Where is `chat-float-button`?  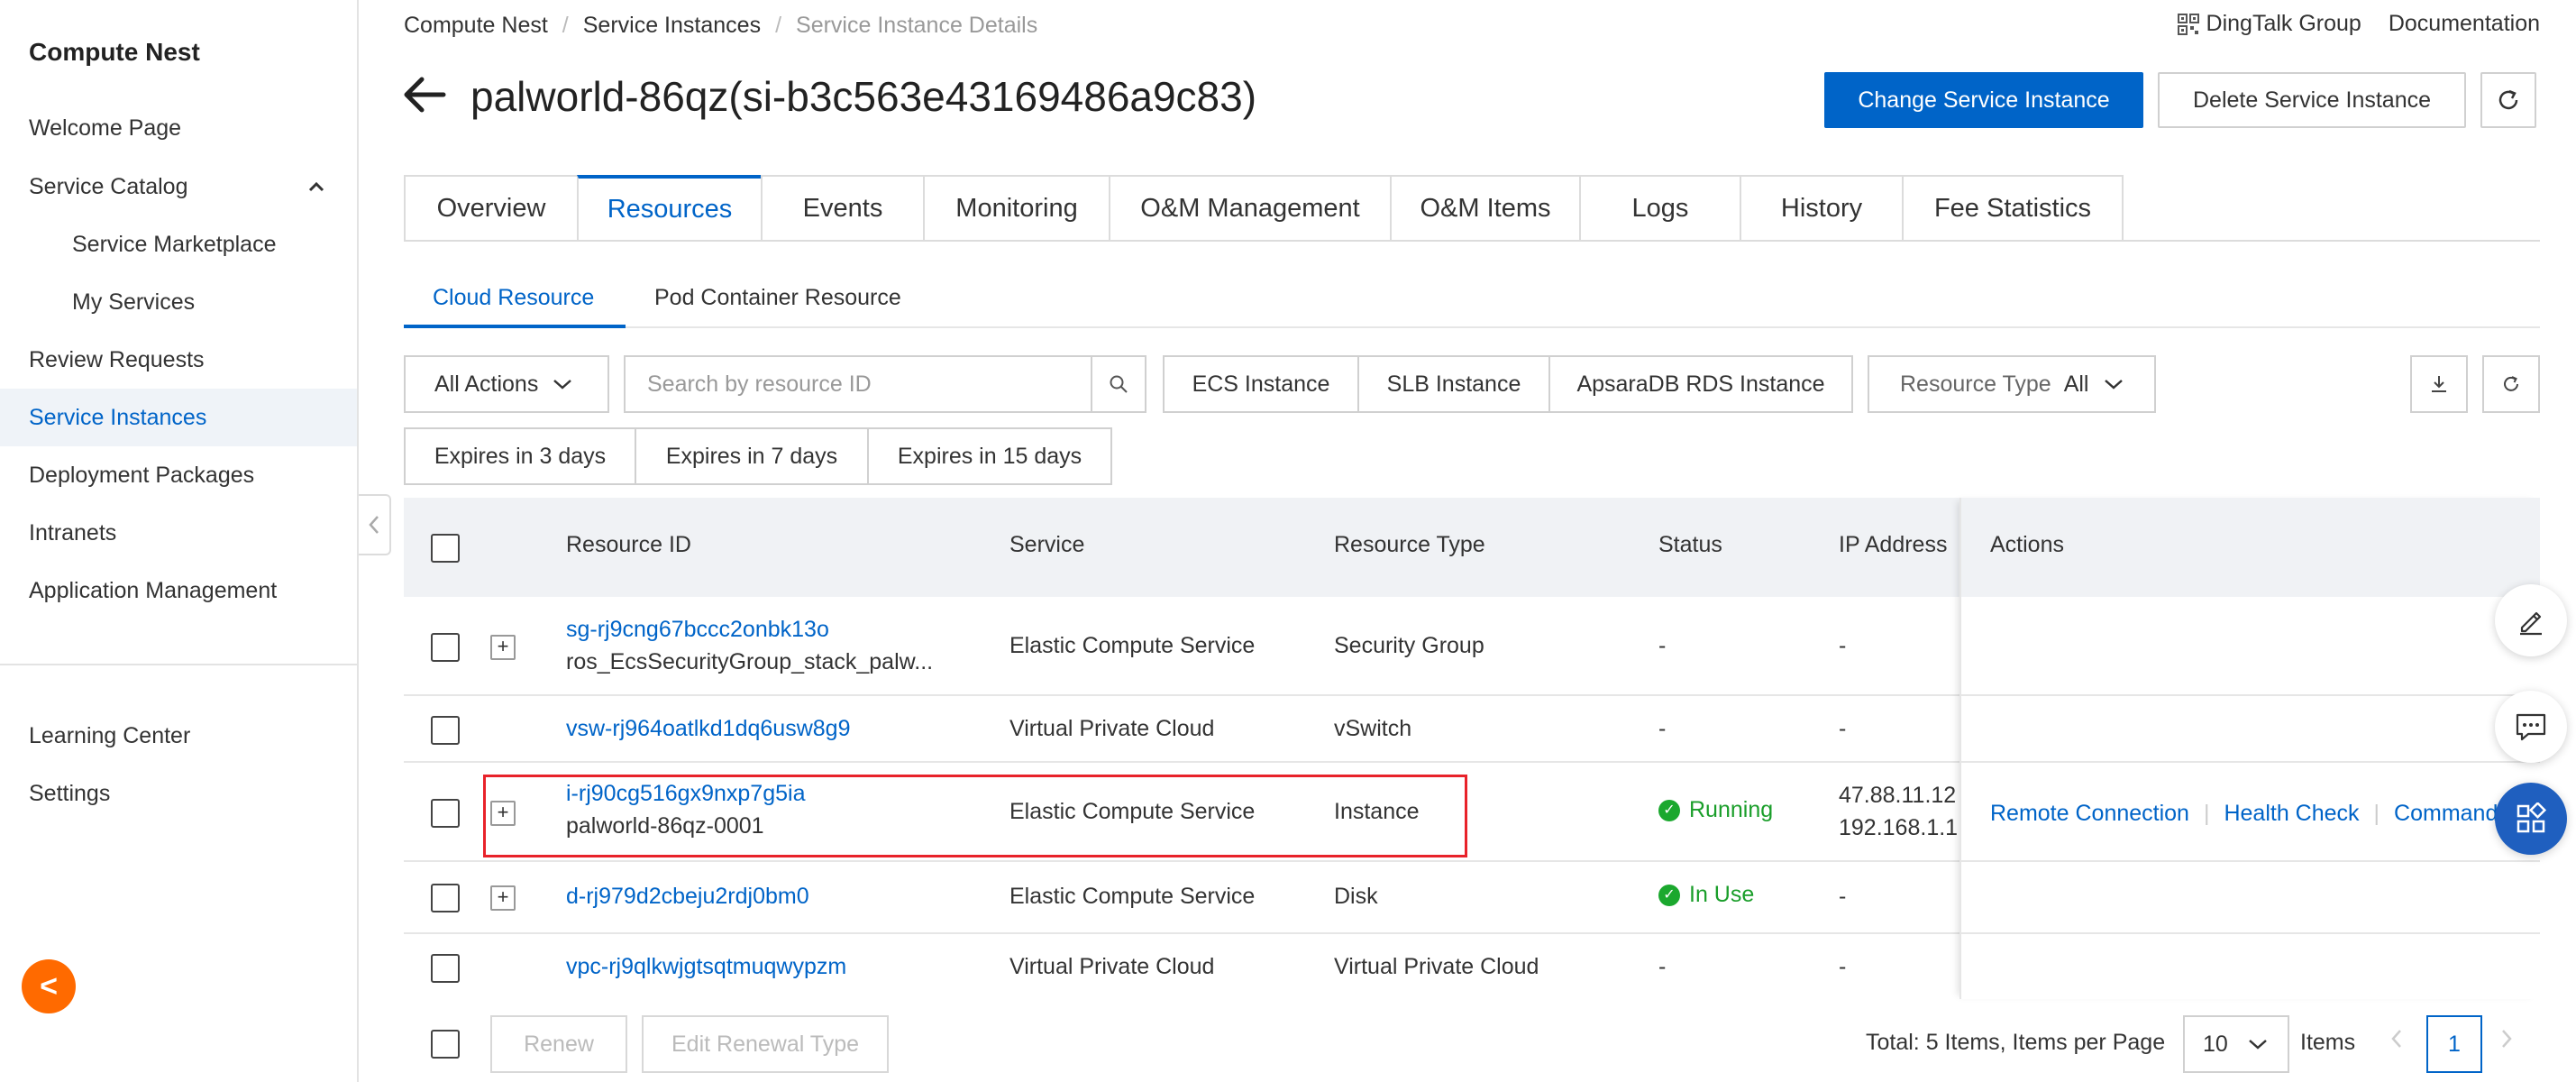
chat-float-button is located at coordinates (2531, 727).